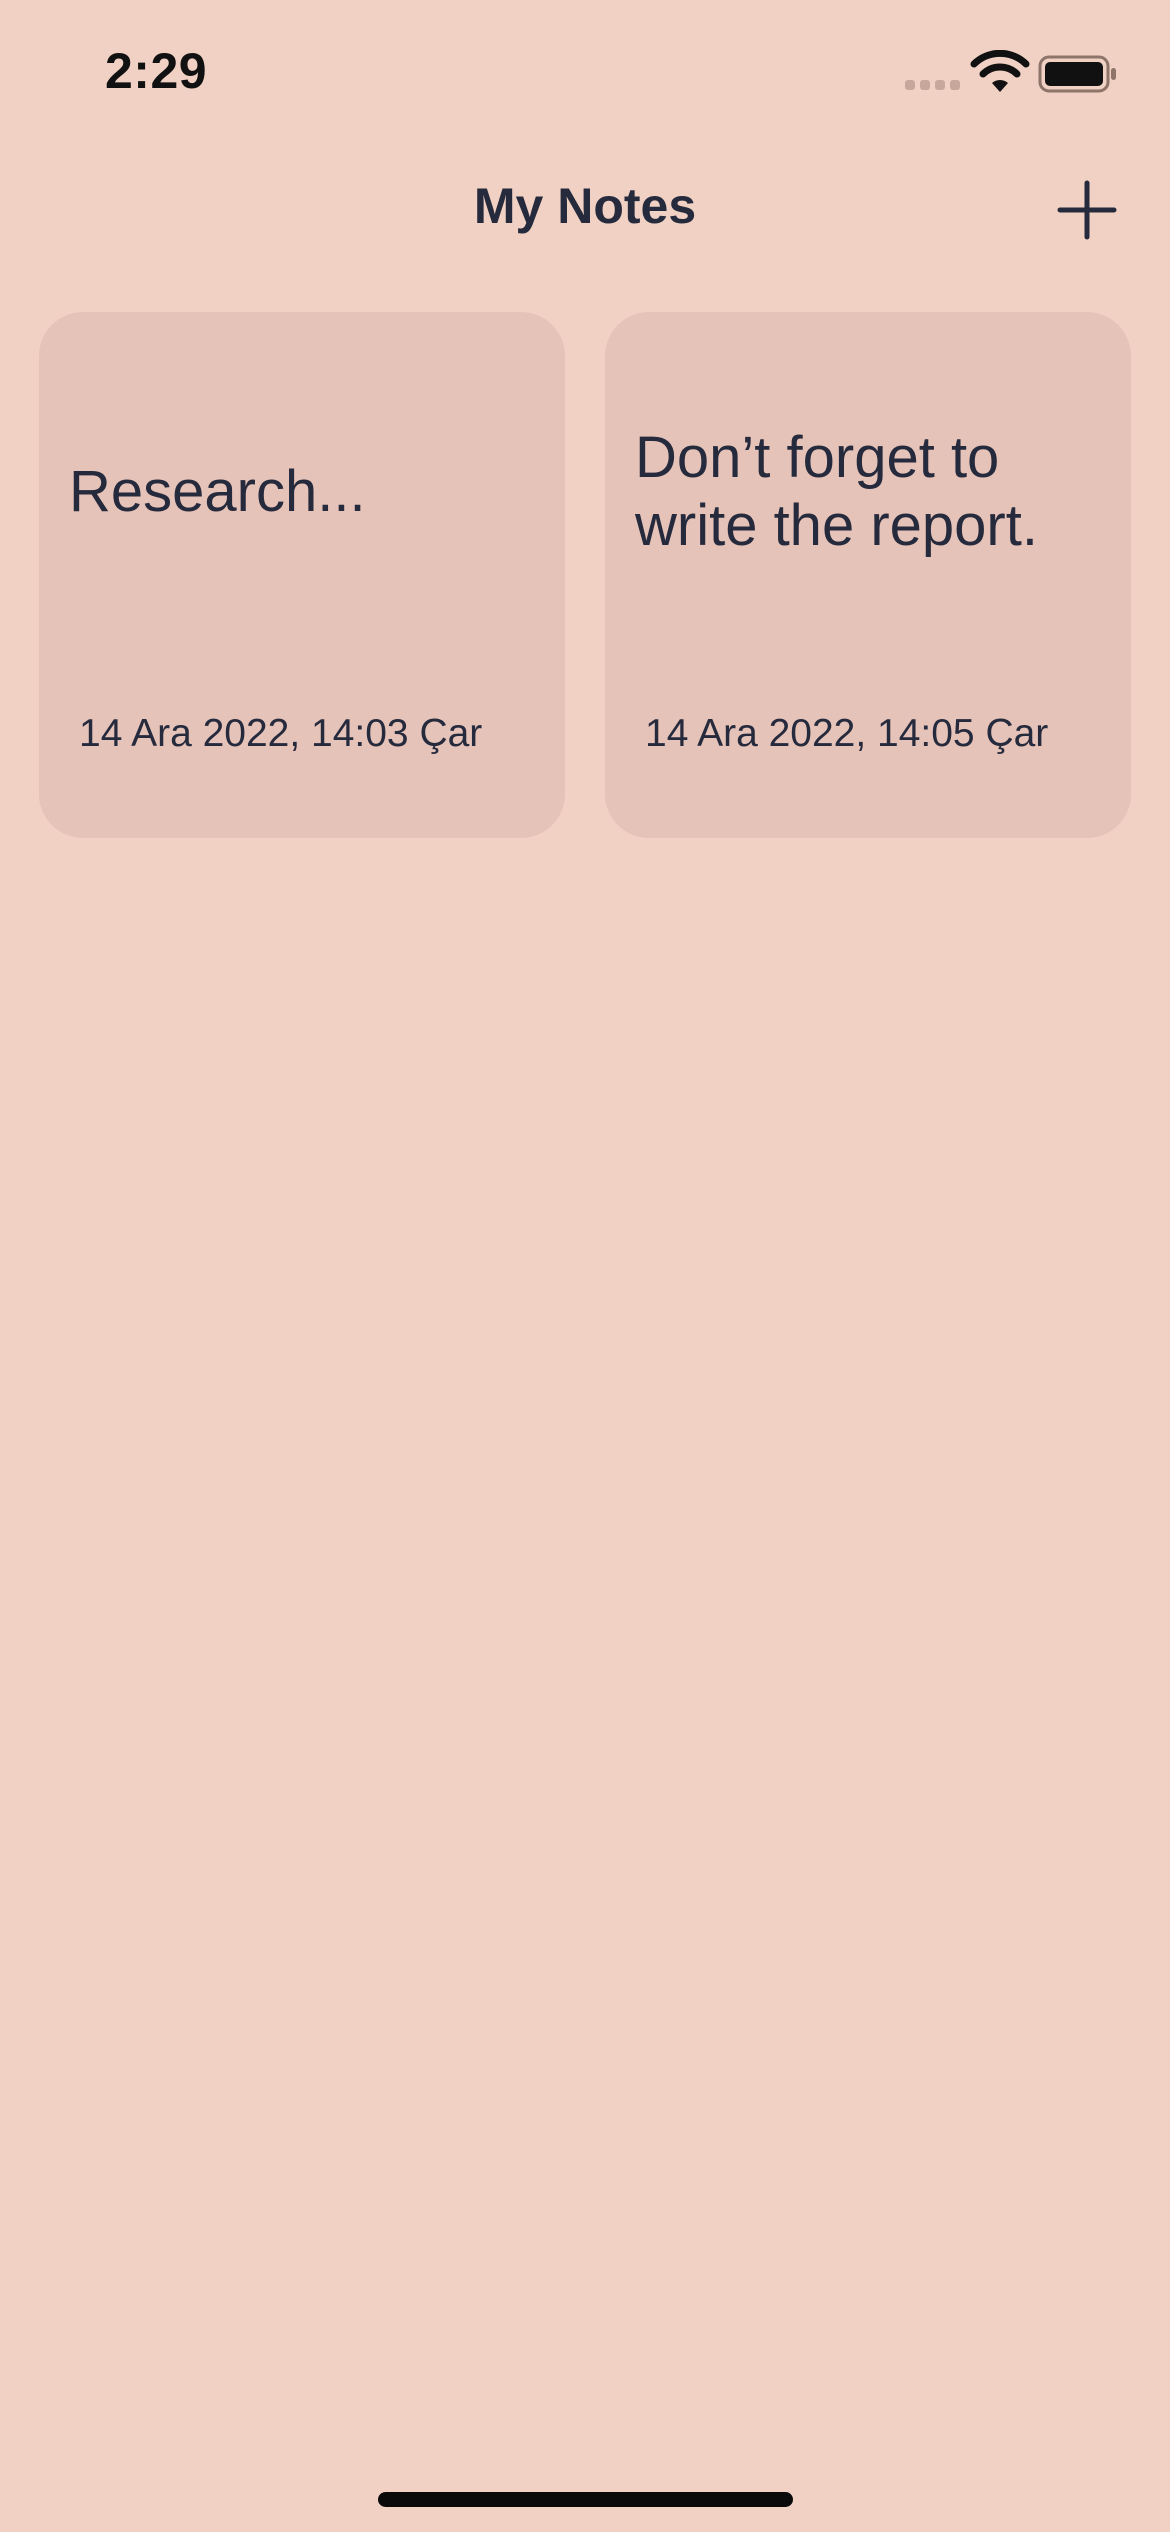  I want to click on note-text: Don’t forget to write the report., so click(836, 491).